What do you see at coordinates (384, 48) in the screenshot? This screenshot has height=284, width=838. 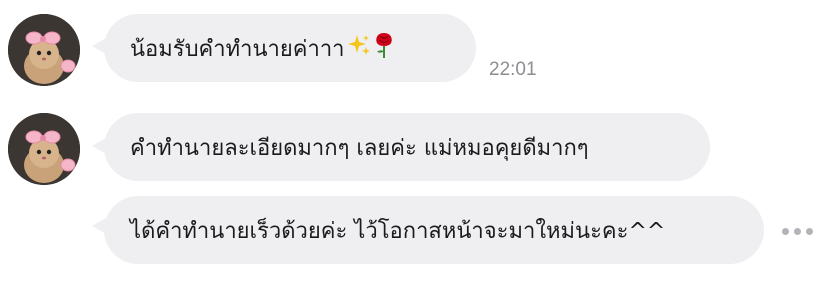 I see `rose-icon` at bounding box center [384, 48].